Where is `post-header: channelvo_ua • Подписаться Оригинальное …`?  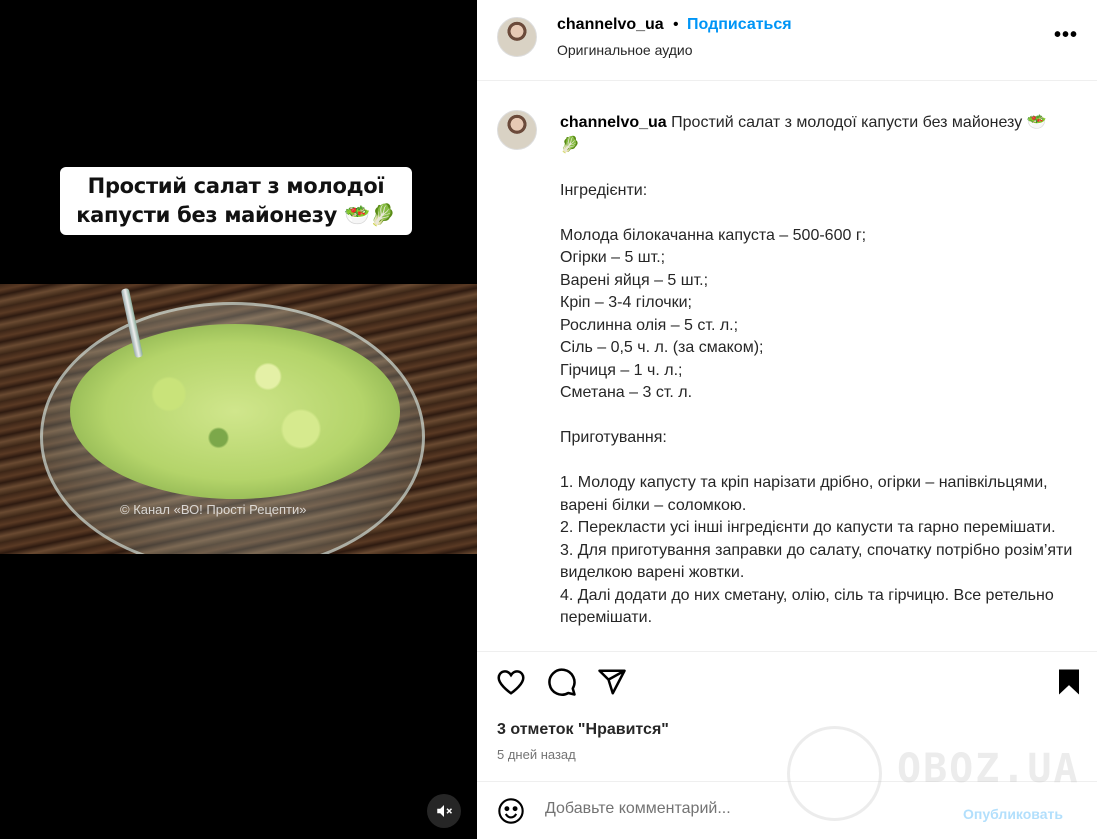 post-header: channelvo_ua • Подписаться Оригинальное … is located at coordinates (787, 40).